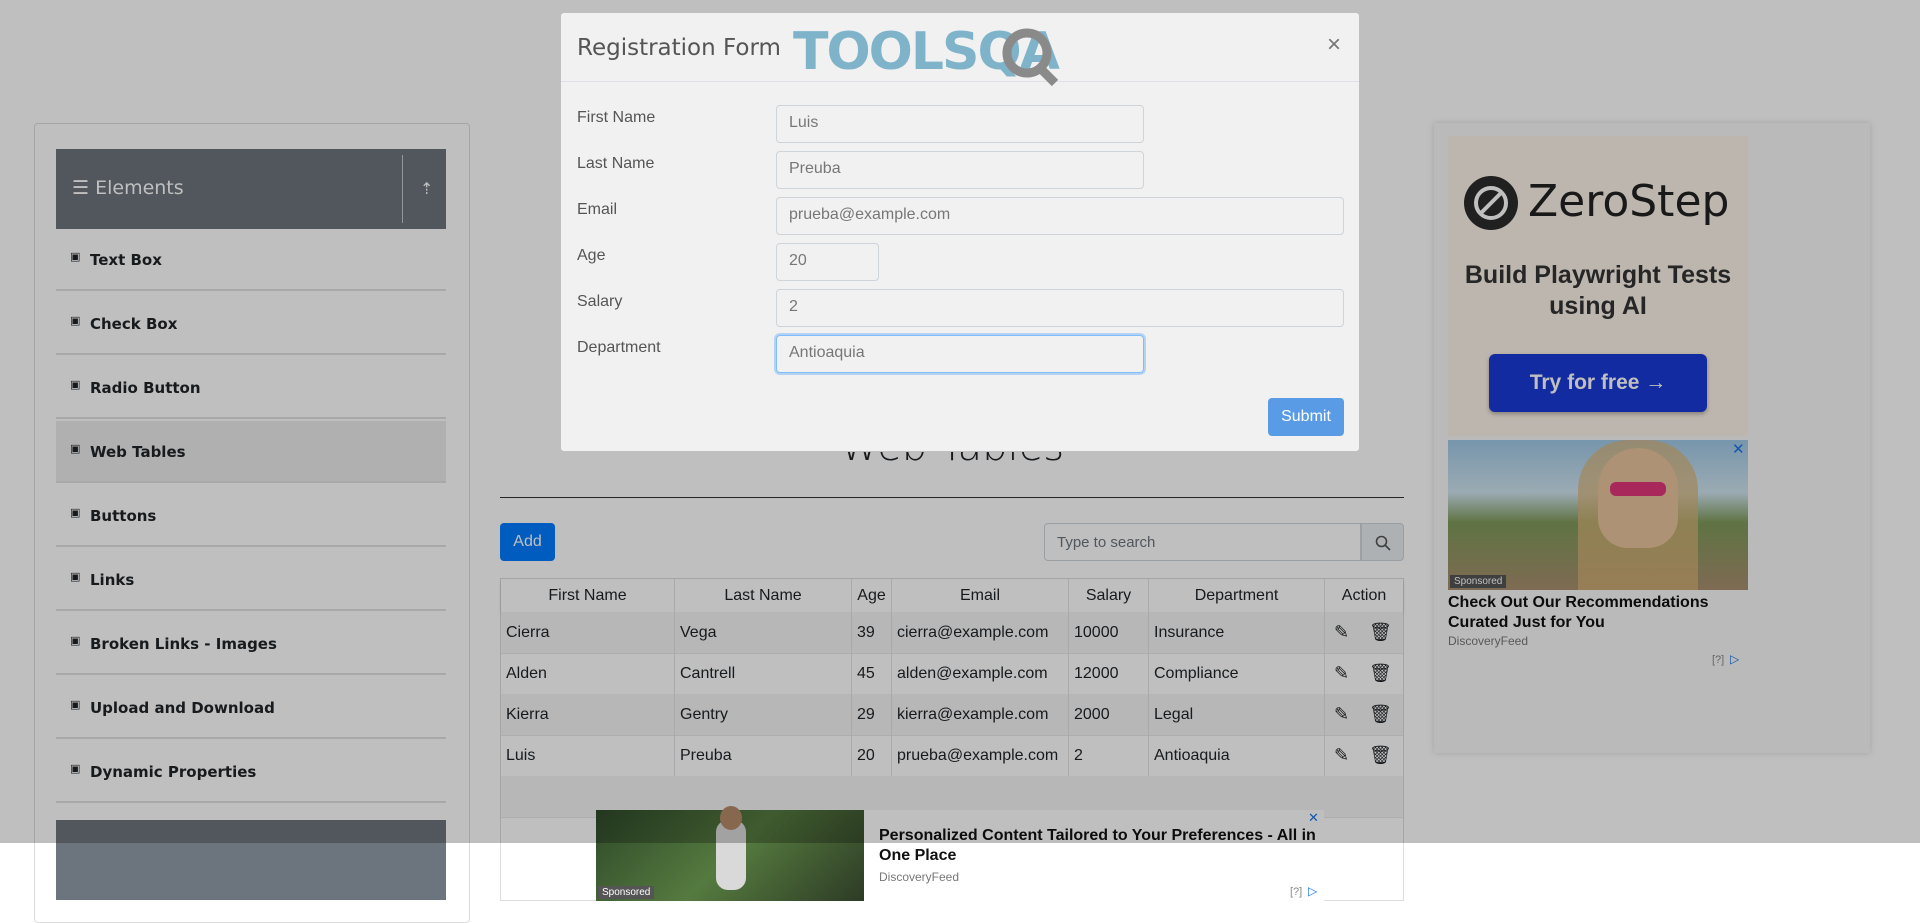 This screenshot has height=923, width=1920. What do you see at coordinates (616, 117) in the screenshot?
I see `first-name-label: First Name` at bounding box center [616, 117].